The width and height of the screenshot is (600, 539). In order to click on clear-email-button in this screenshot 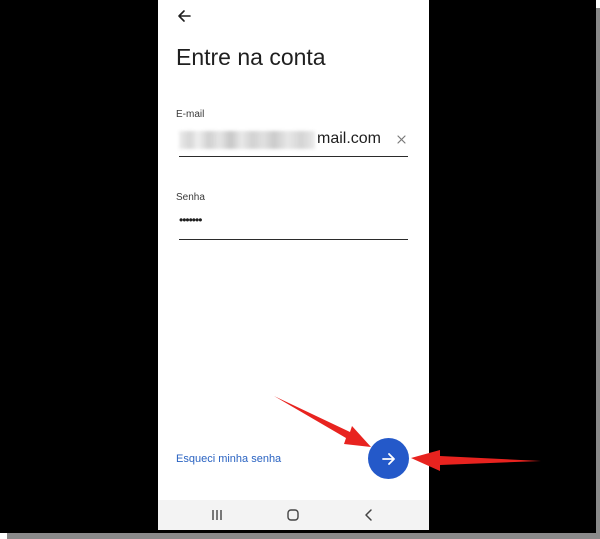, I will do `click(401, 139)`.